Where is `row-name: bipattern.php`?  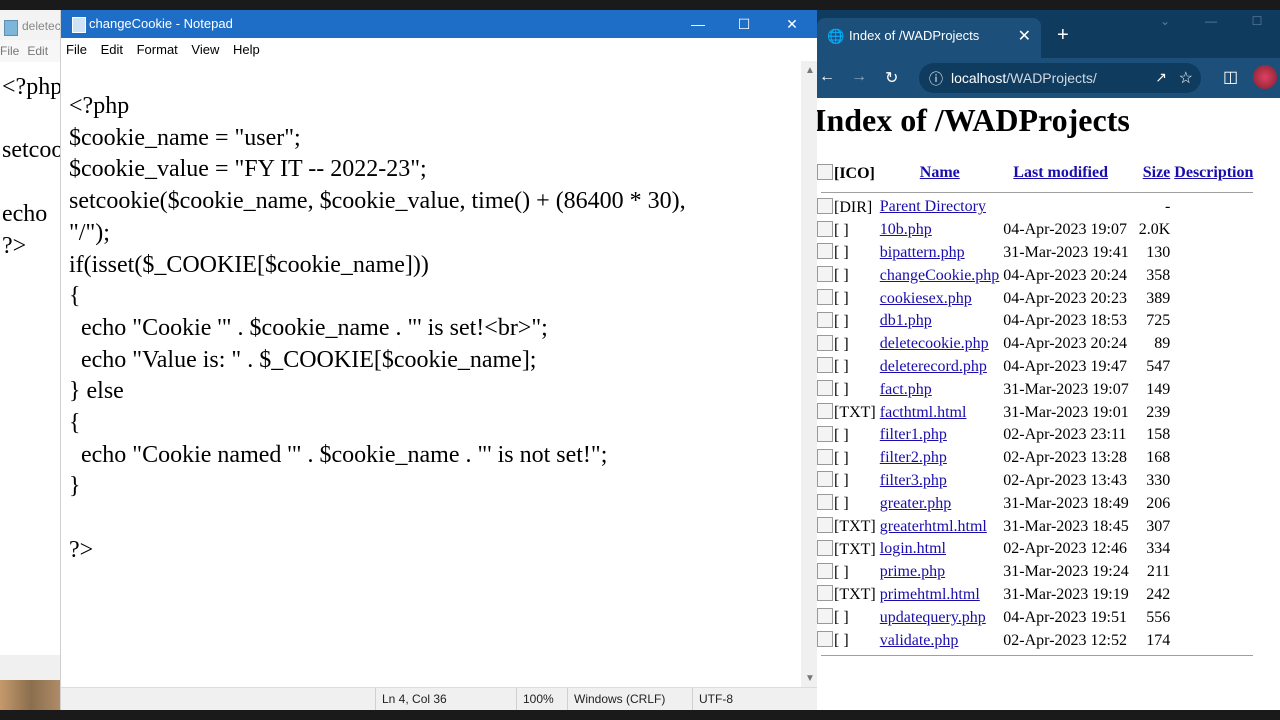
row-name: bipattern.php is located at coordinates (938, 253).